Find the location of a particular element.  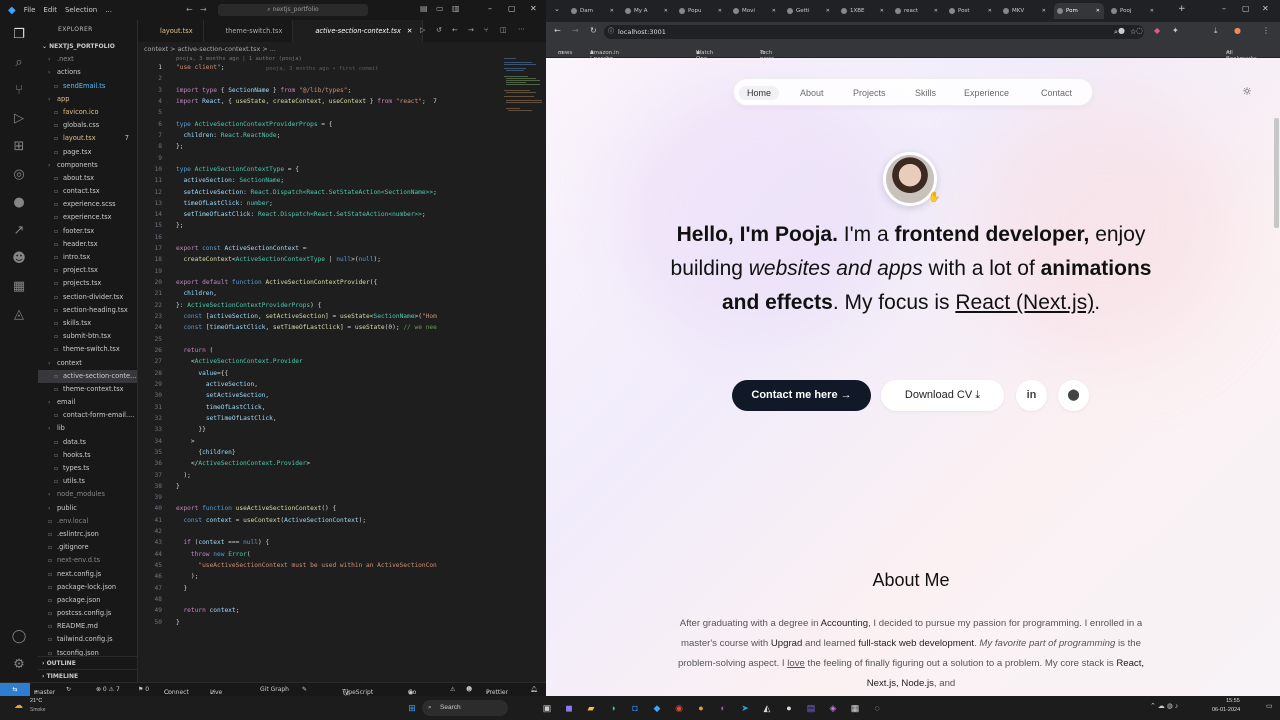

tree-folder: › node_modules is located at coordinates (87, 494).